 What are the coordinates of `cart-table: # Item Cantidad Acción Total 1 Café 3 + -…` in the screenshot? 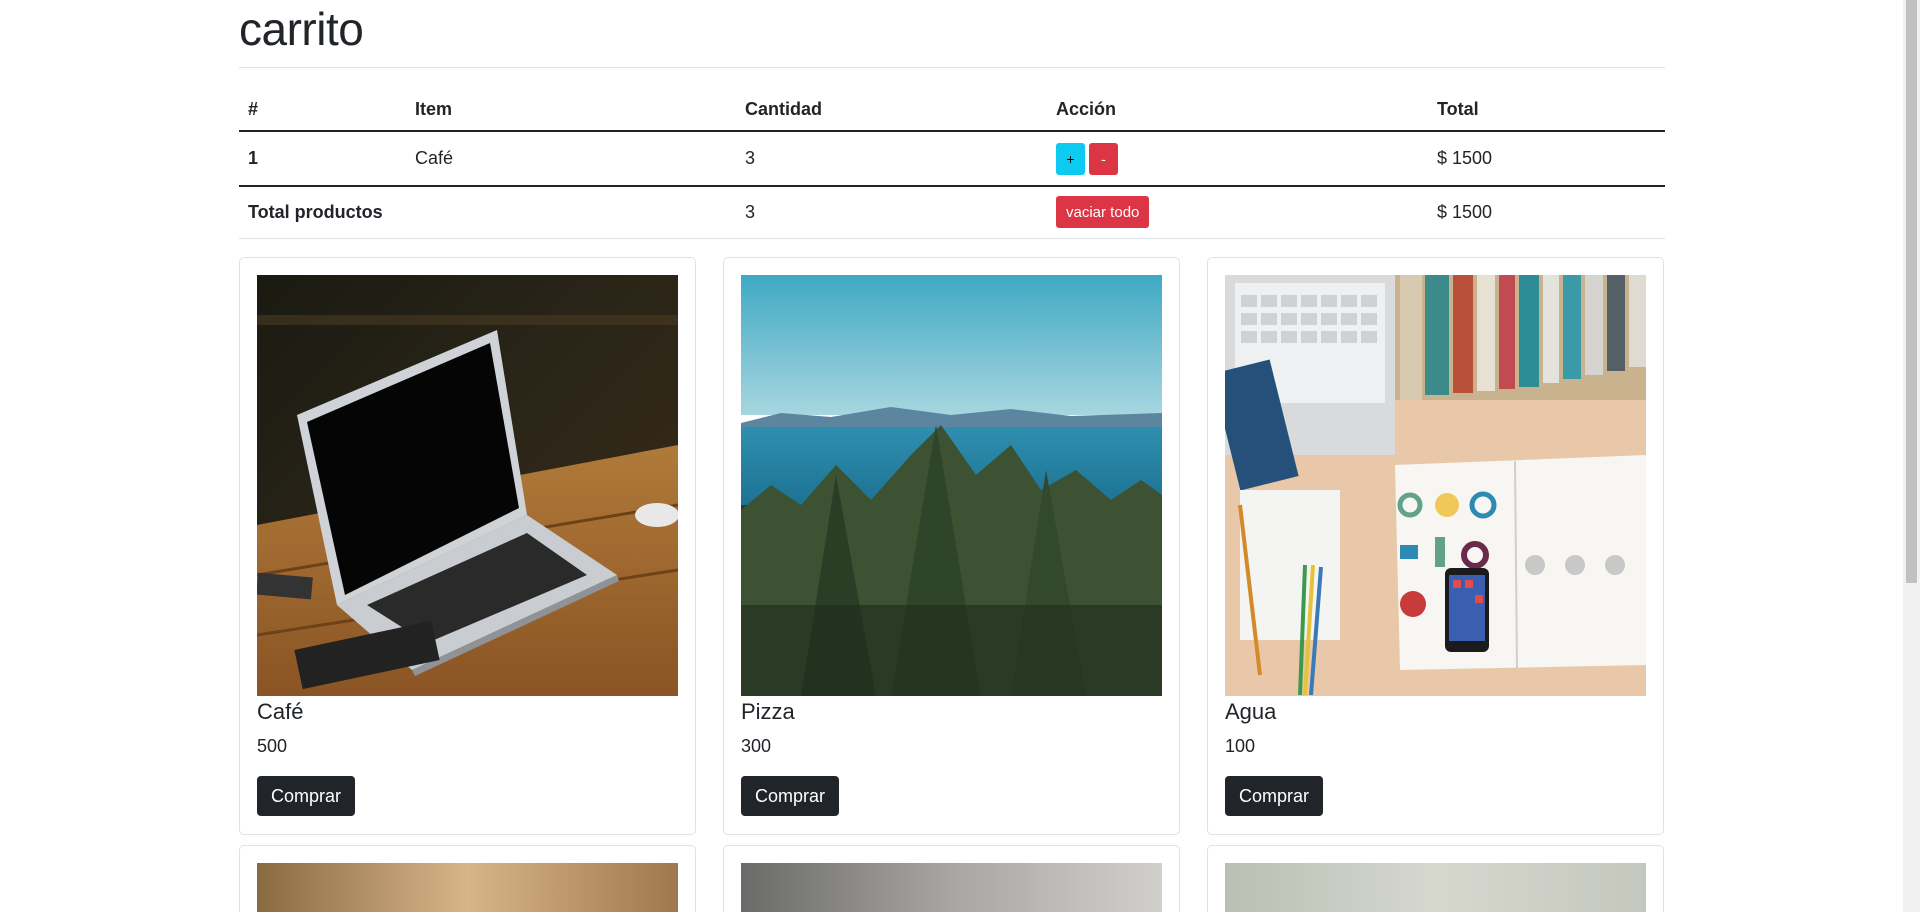 It's located at (952, 163).